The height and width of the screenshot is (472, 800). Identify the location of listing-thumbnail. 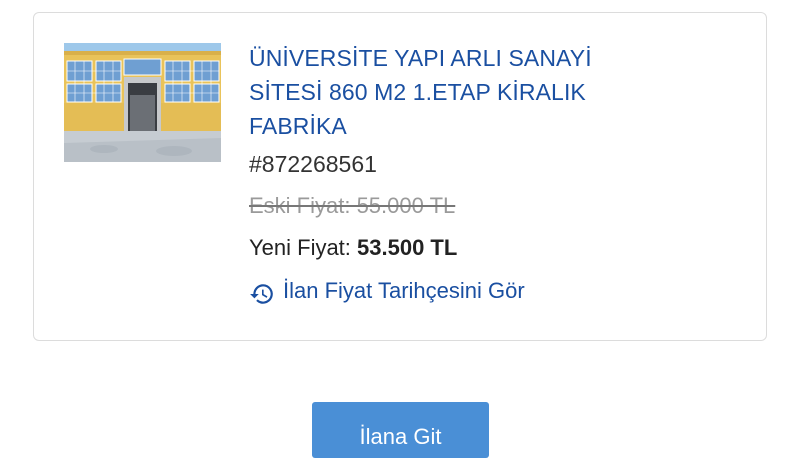
(142, 102).